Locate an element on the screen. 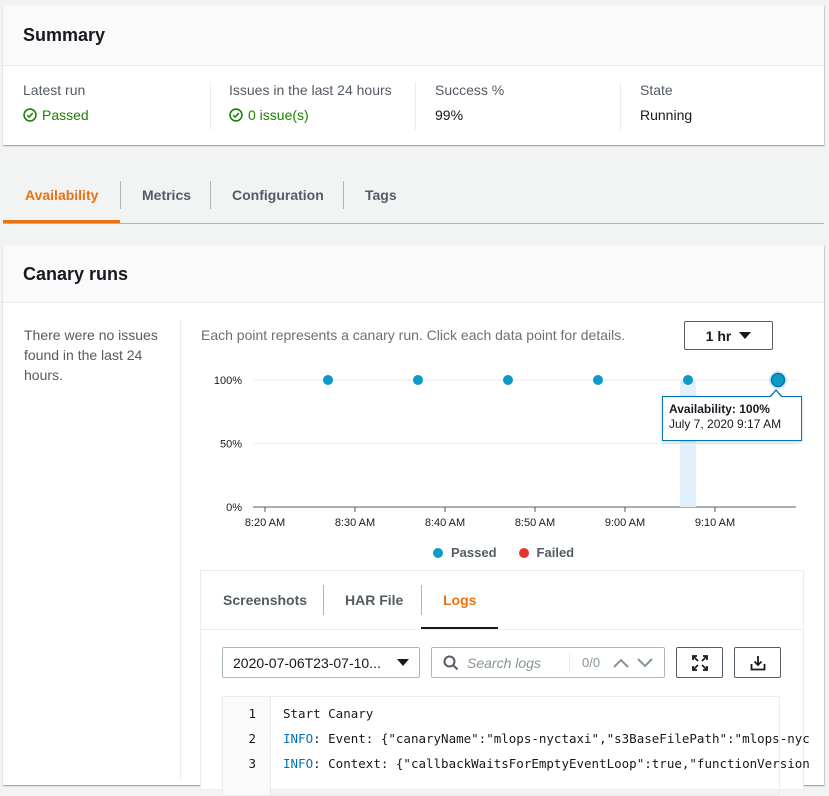 Image resolution: width=829 pixels, height=796 pixels. canary-runs-header: Canary runs is located at coordinates (413, 274).